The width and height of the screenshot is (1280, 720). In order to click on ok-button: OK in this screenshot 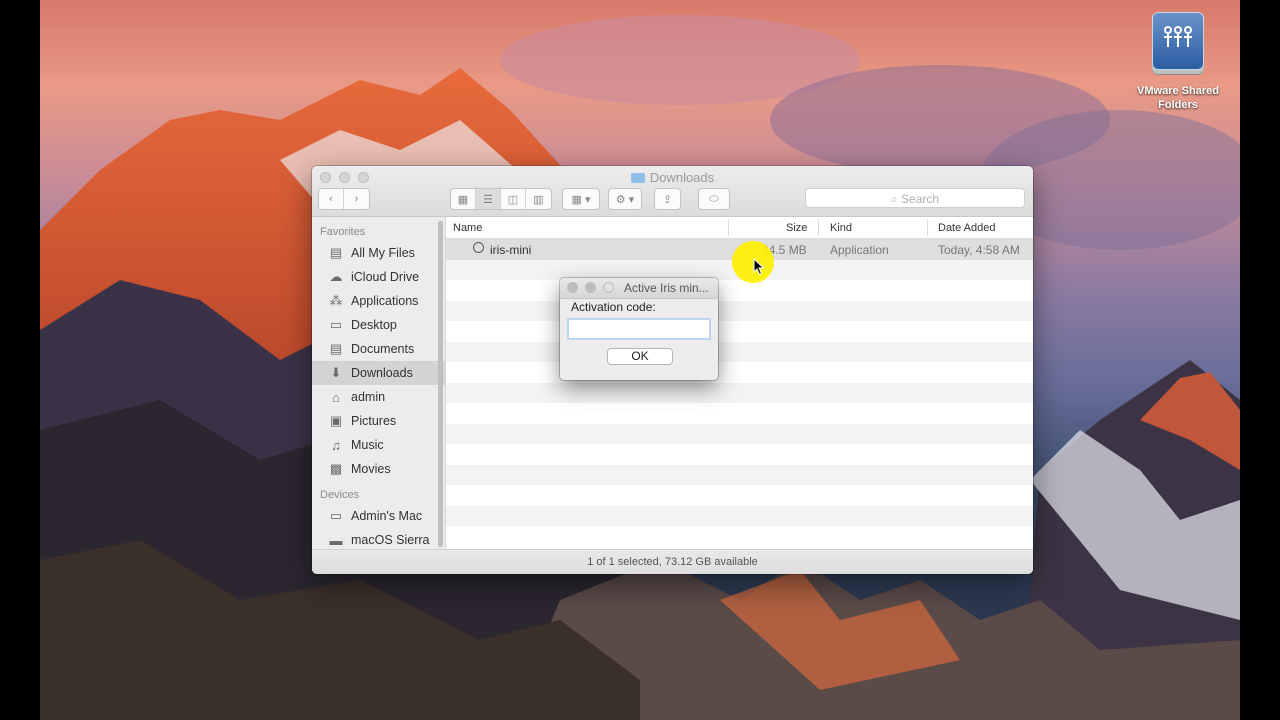, I will do `click(640, 356)`.